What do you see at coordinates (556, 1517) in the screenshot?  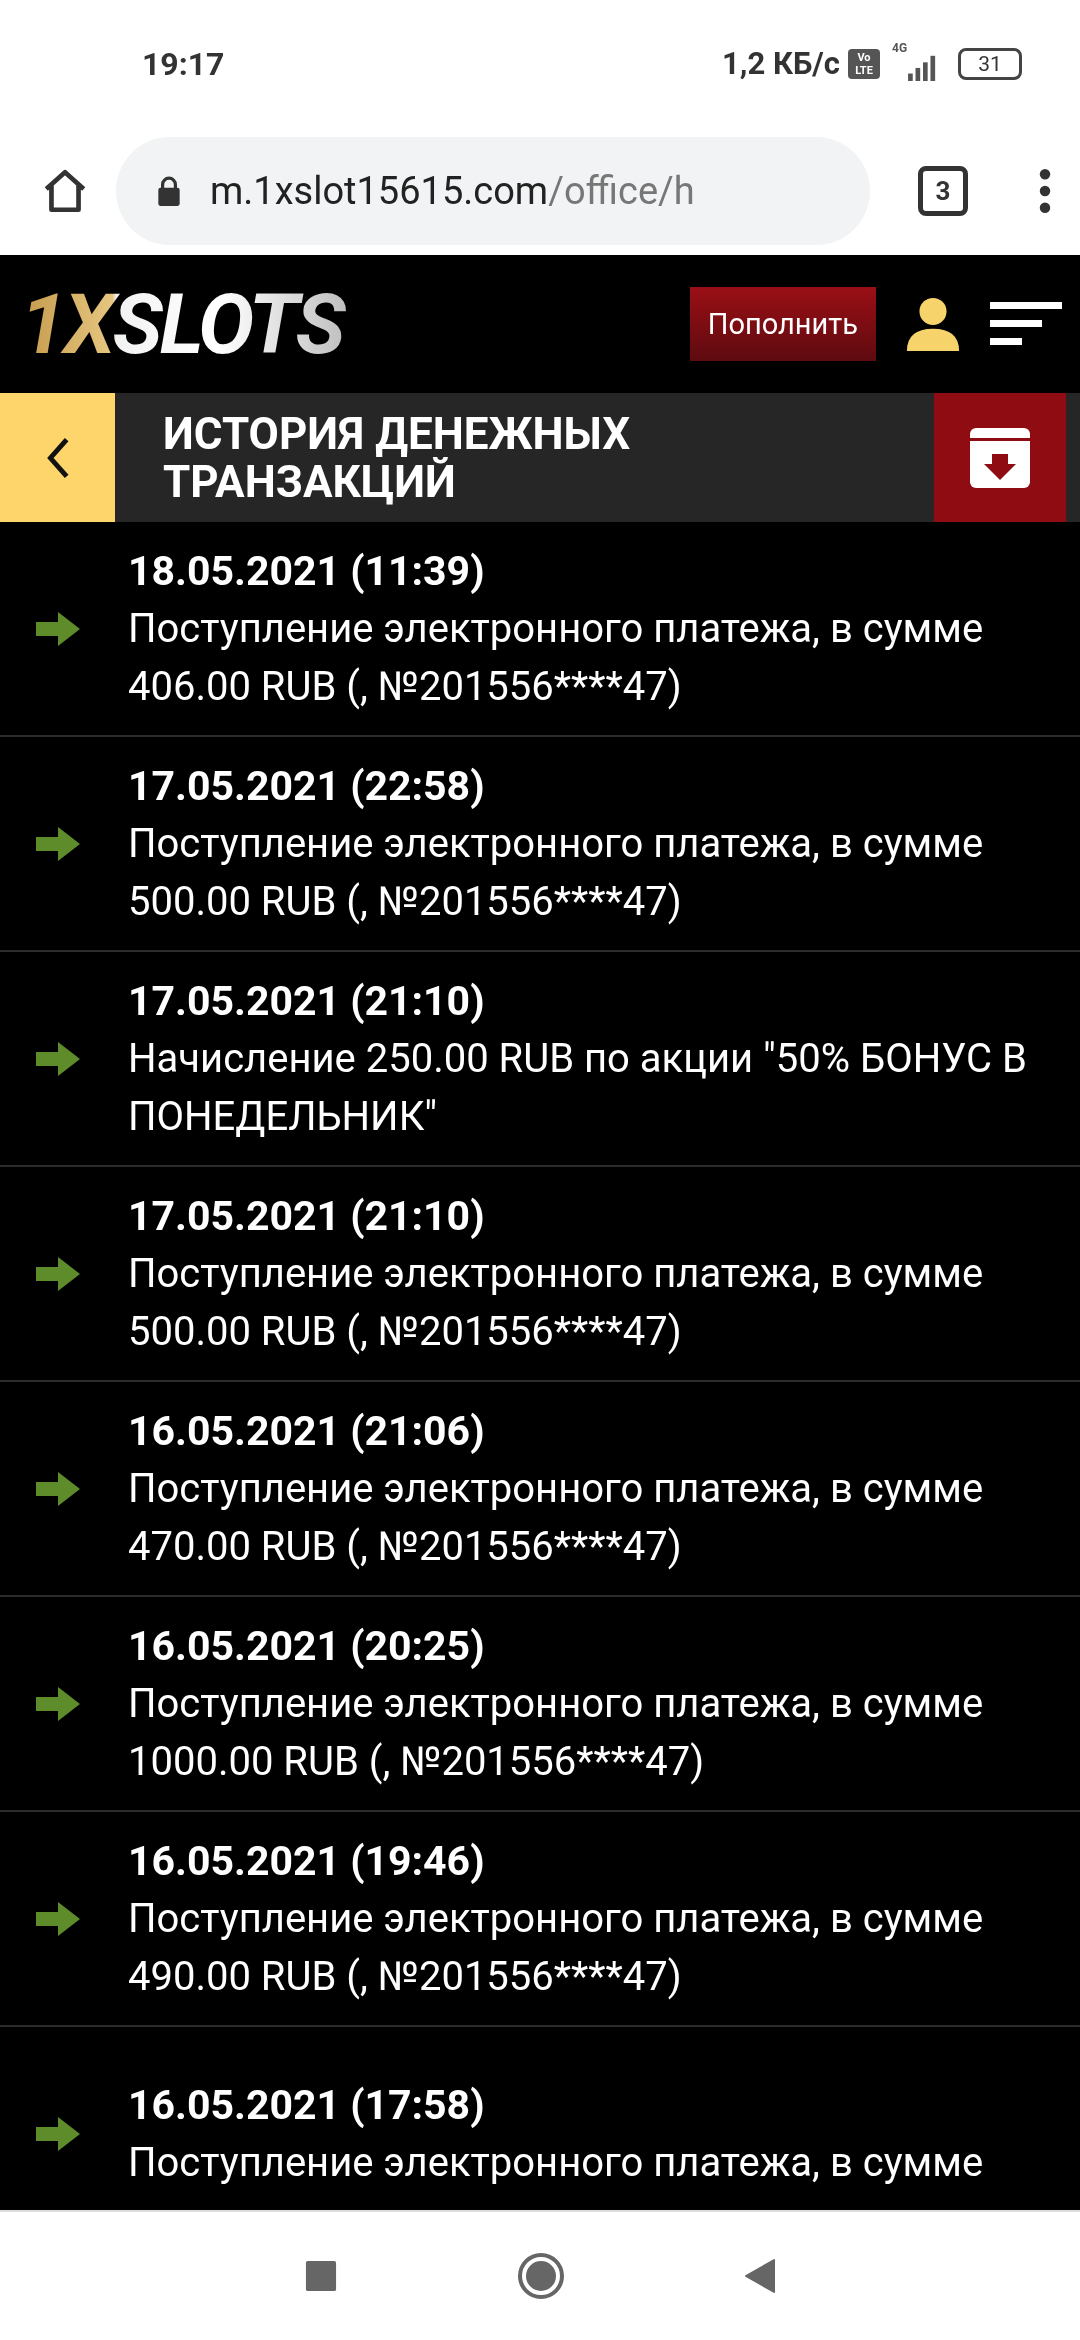 I see `transaction-description: Поступление электронного платежа, в сумме 470.00 RUB (, №201556****47)` at bounding box center [556, 1517].